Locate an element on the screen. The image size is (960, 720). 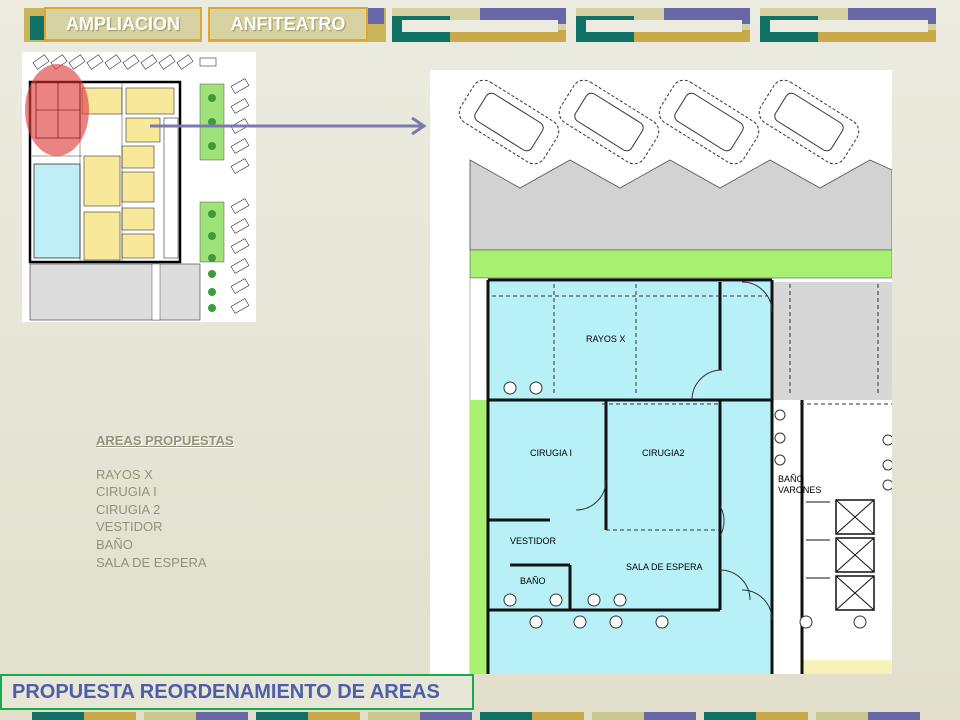
legend-item-sala: SALA DE ESPERA is located at coordinates (151, 562).